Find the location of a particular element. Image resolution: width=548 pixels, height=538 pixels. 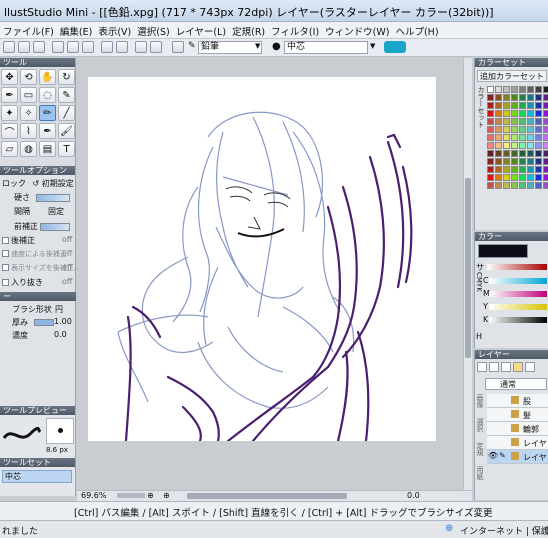

tool-set-selected: 中芯 is located at coordinates (37, 476).